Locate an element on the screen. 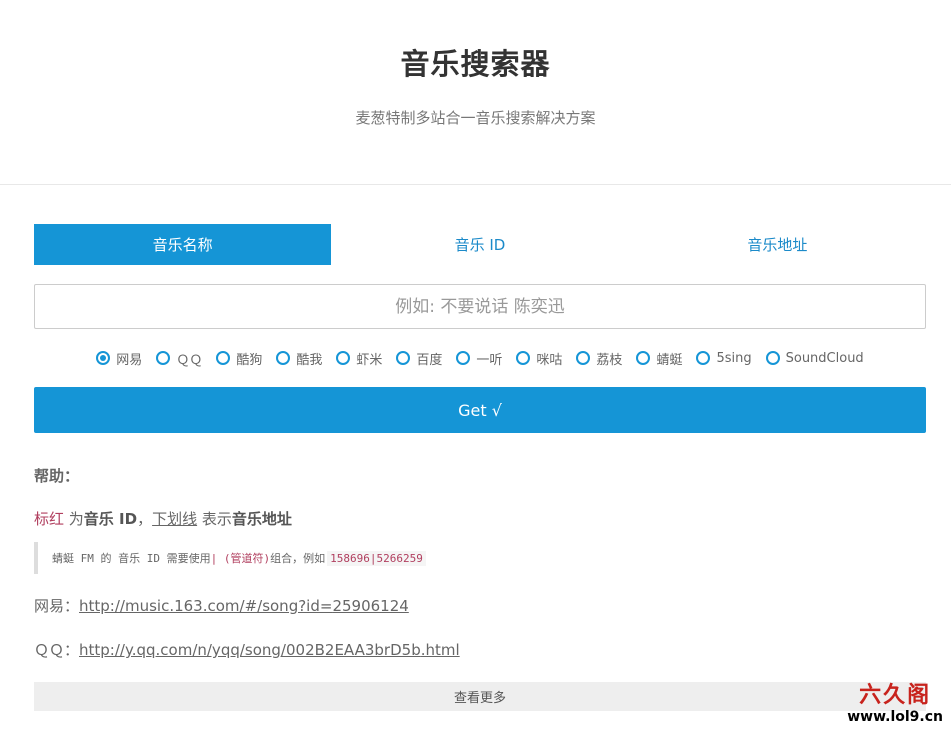 This screenshot has height=733, width=951. note-pipe: | (管道符) is located at coordinates (240, 558).